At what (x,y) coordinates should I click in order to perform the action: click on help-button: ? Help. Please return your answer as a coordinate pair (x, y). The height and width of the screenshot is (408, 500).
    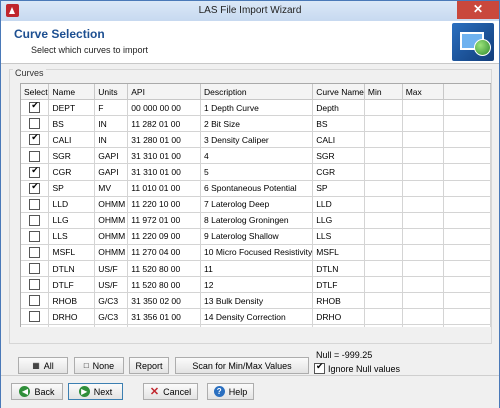
    Looking at the image, I should click on (230, 391).